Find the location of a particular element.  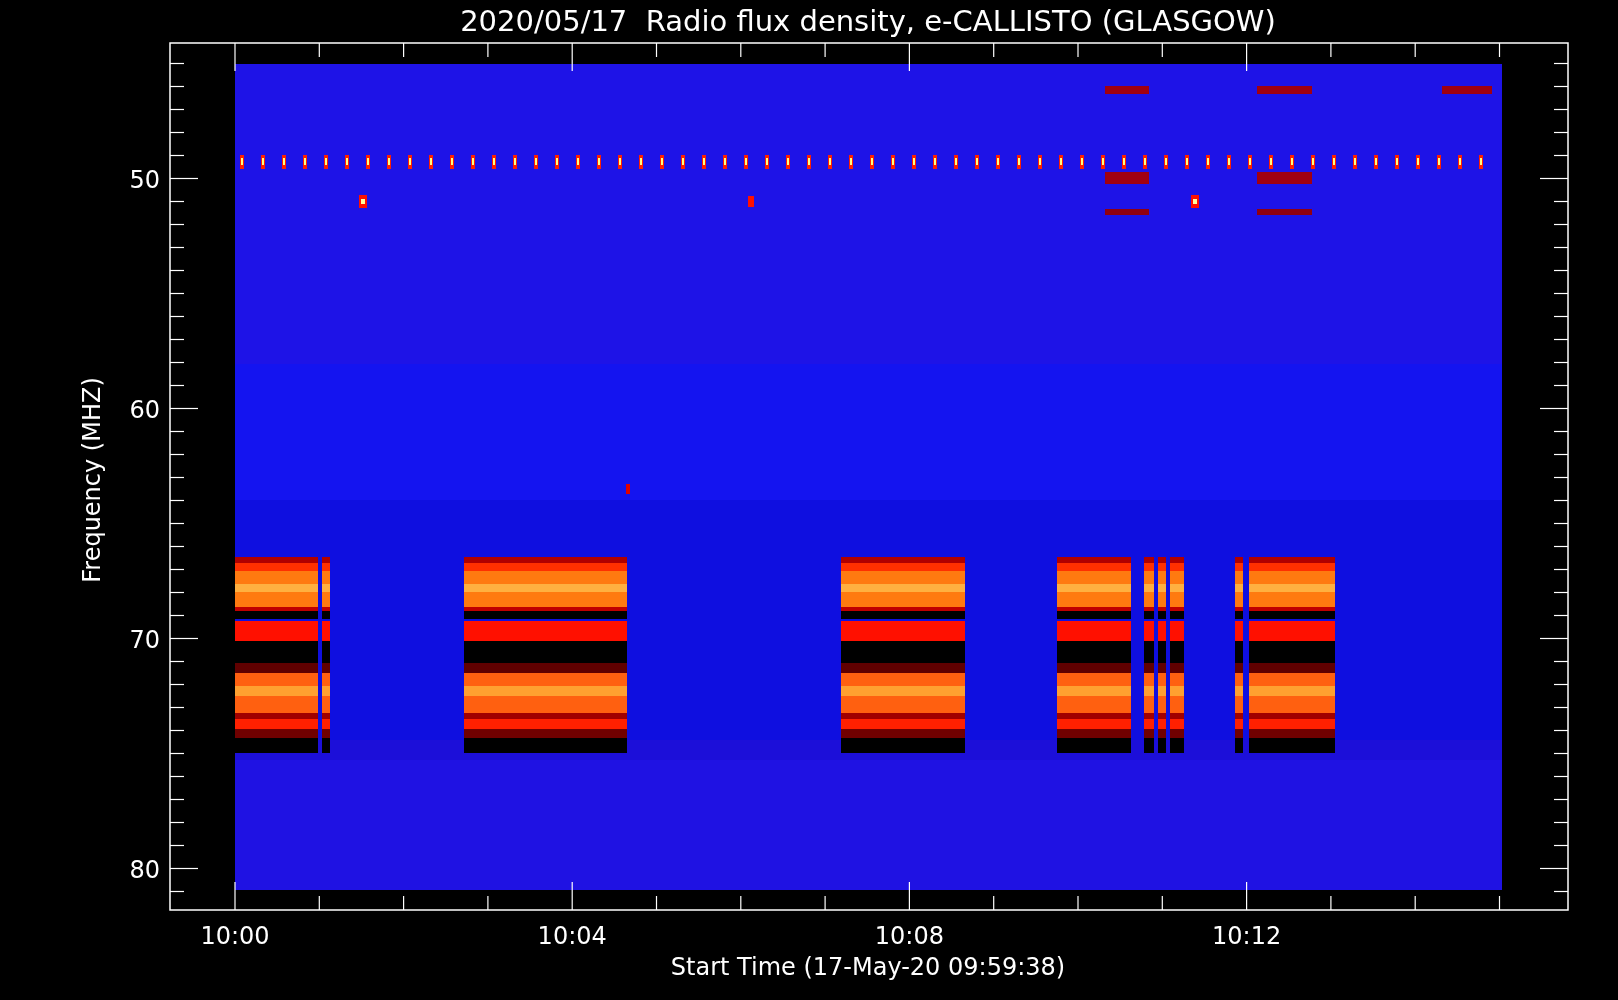

chart-title: 2020/05/17 Radio flux density, e-CALLISTO (GLASGOW) is located at coordinates (868, 21).